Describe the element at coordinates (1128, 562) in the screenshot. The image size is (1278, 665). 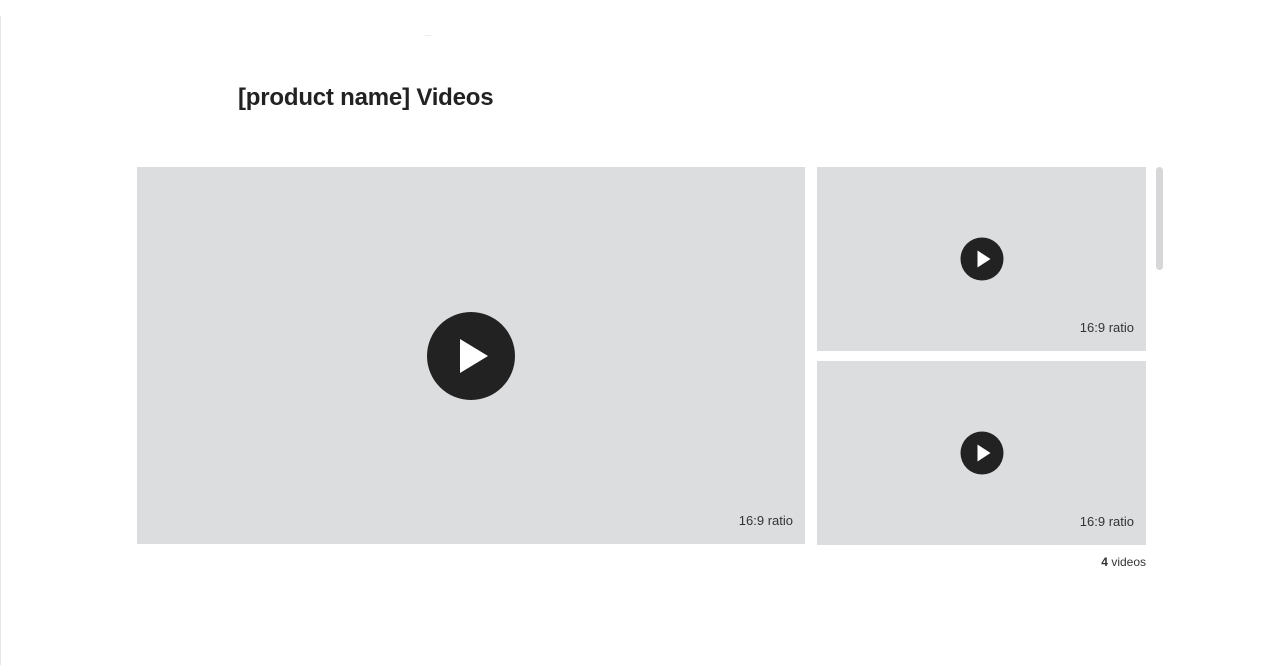
I see `video-count-suffix: videos` at that location.